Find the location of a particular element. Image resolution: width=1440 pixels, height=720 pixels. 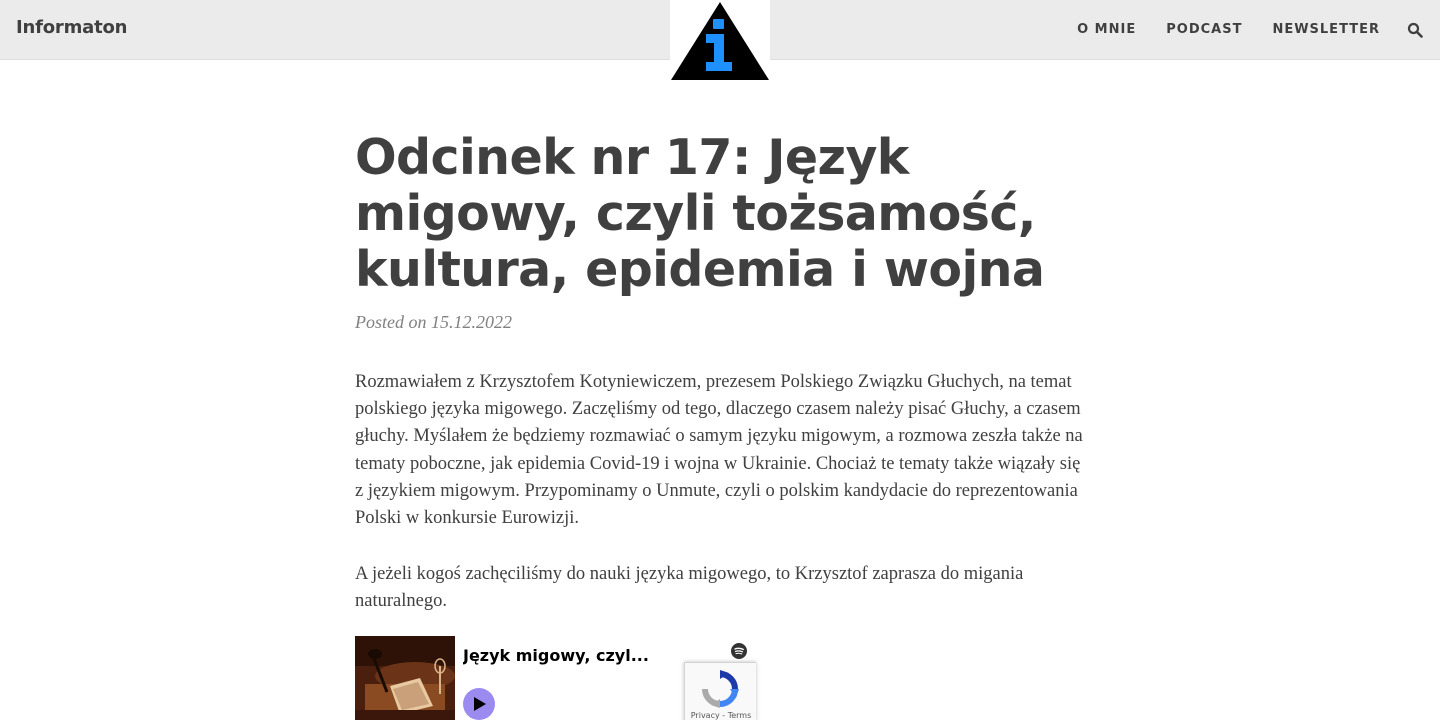

site-header: Informaton O MNIE PODCAST NEWSLETTER is located at coordinates (720, 40).